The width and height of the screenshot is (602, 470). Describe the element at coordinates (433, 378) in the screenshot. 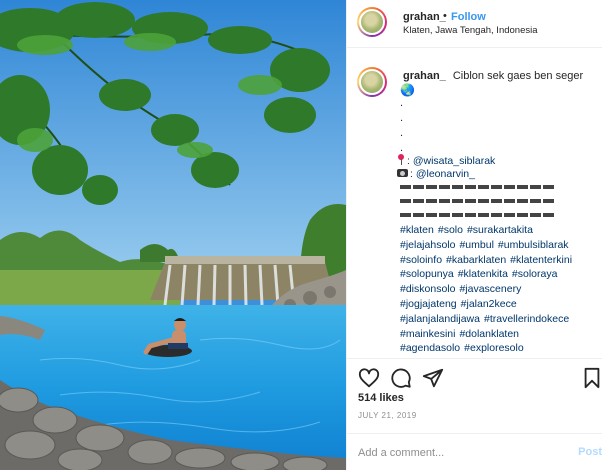

I see `share-icon` at that location.